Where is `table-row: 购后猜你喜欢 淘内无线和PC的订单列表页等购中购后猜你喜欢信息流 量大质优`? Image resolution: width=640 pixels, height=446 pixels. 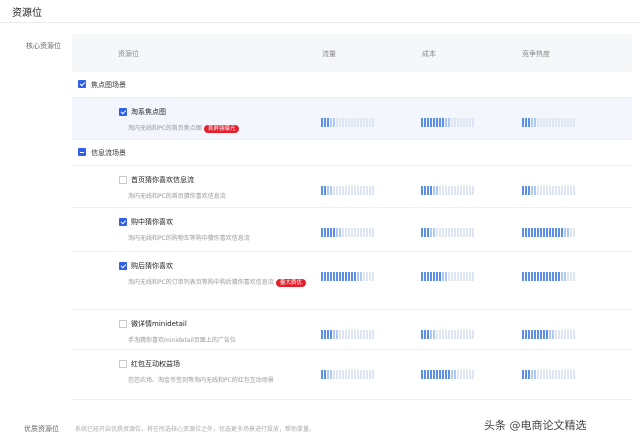
table-row: 购后猜你喜欢 淘内无线和PC的订单列表页等购中购后猜你喜欢信息流 量大质优 is located at coordinates (352, 281).